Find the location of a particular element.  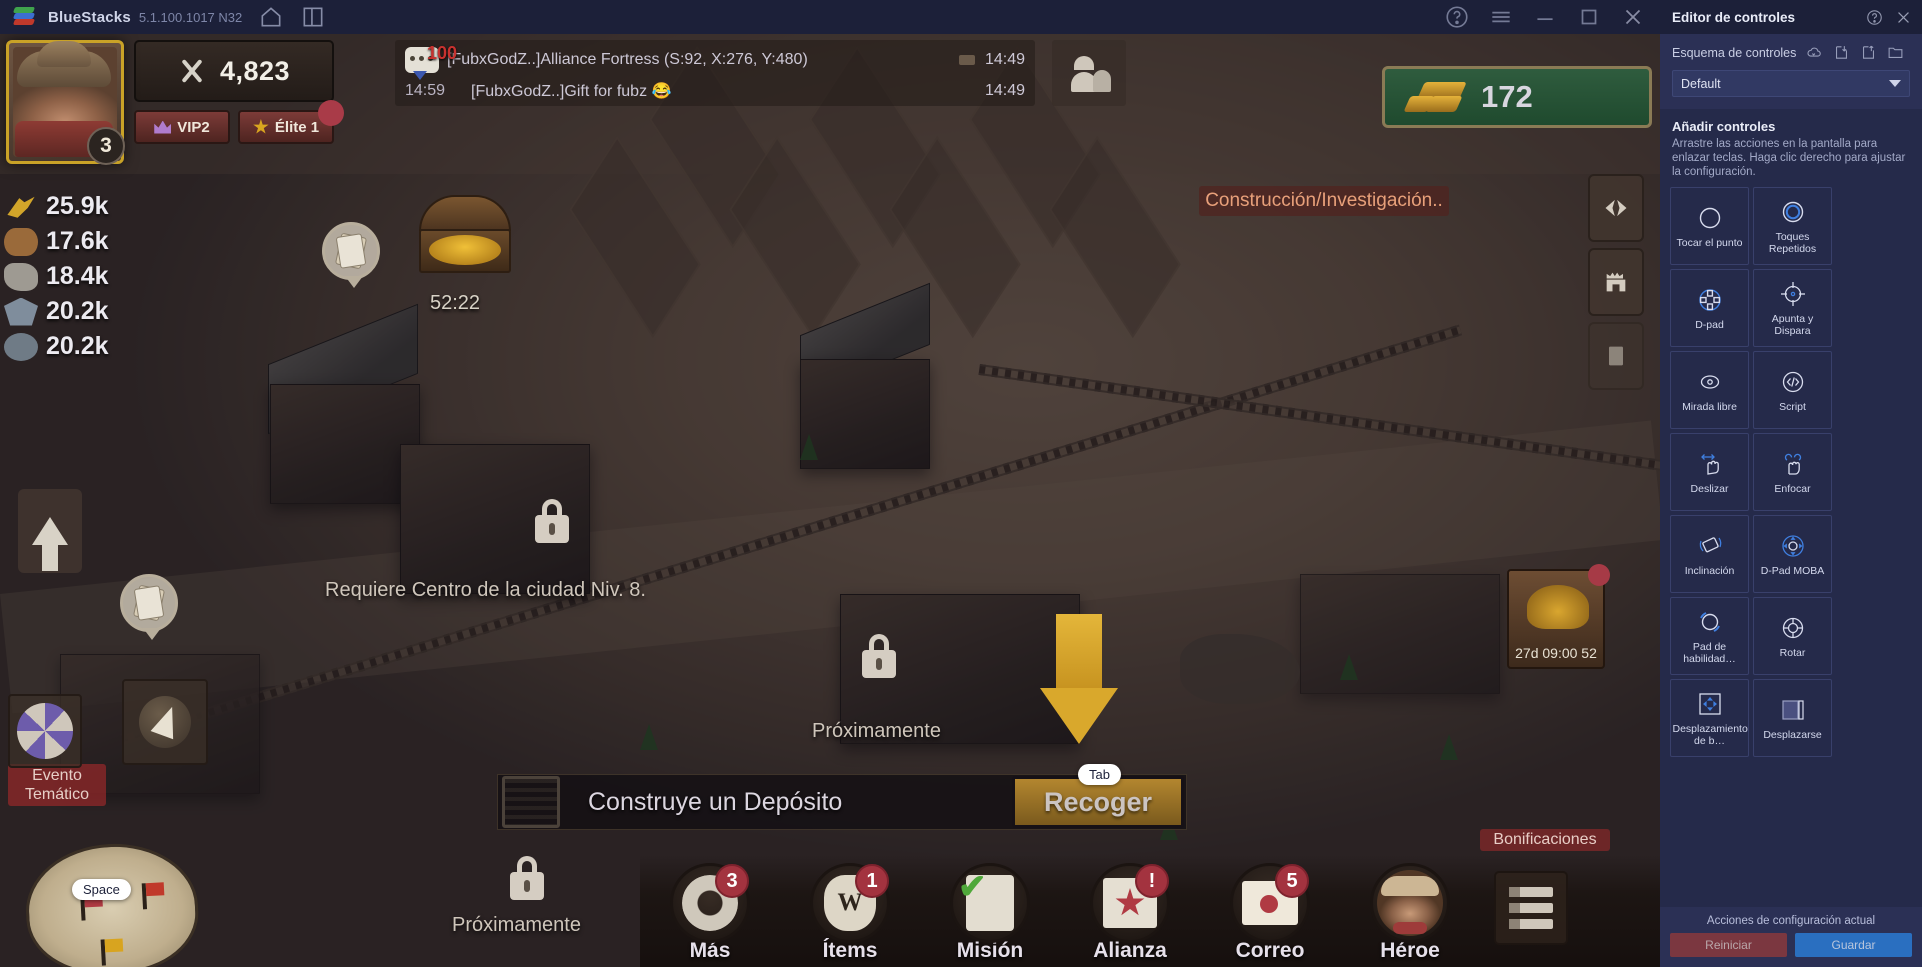

keytag-space: Space is located at coordinates (101, 889).